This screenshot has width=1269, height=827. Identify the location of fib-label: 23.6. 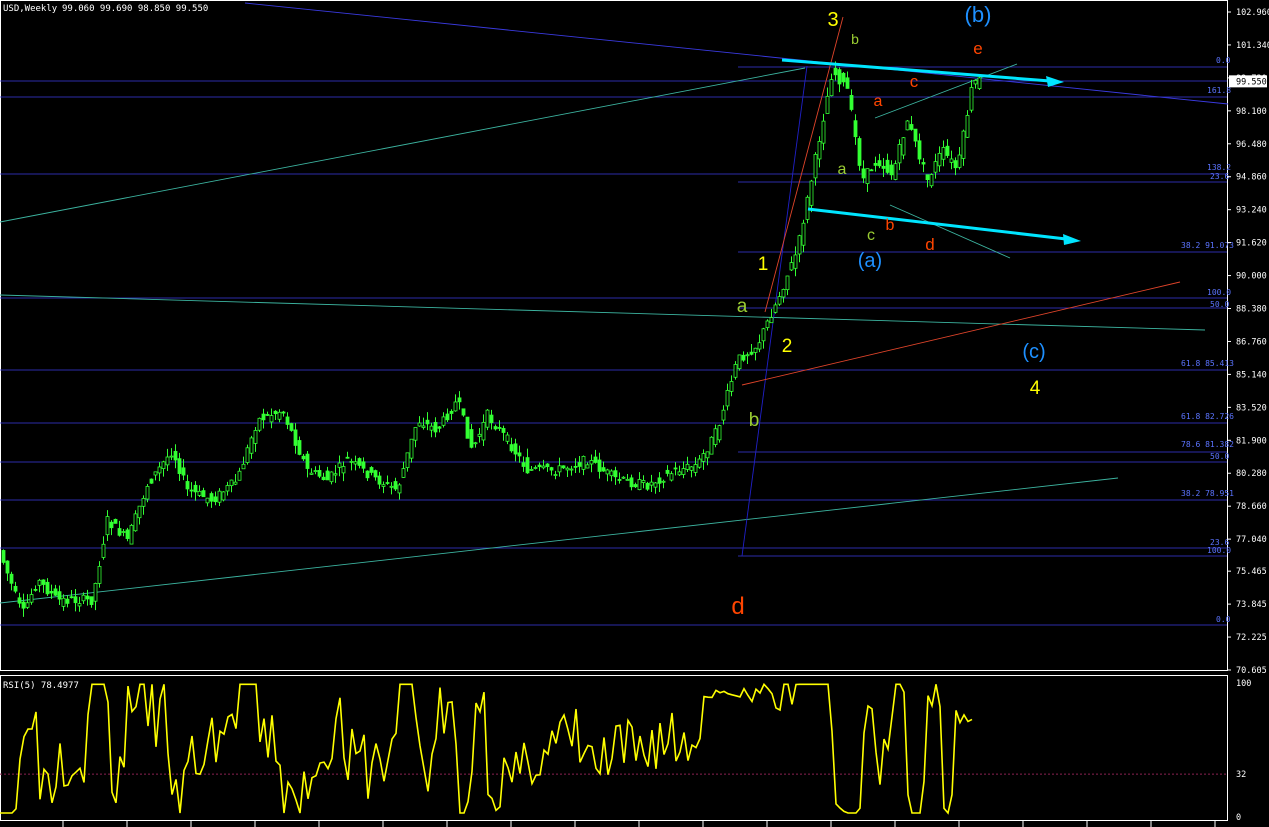
(1219, 176).